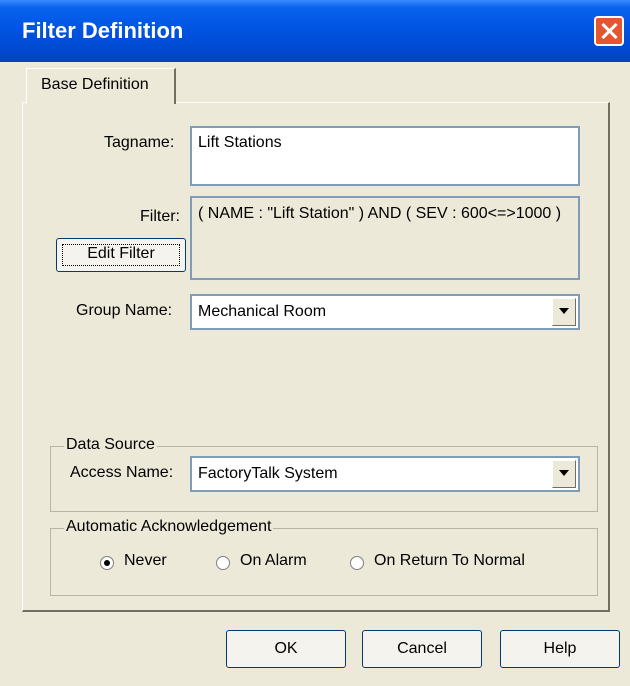  I want to click on title-bar: Filter Definition, so click(315, 31).